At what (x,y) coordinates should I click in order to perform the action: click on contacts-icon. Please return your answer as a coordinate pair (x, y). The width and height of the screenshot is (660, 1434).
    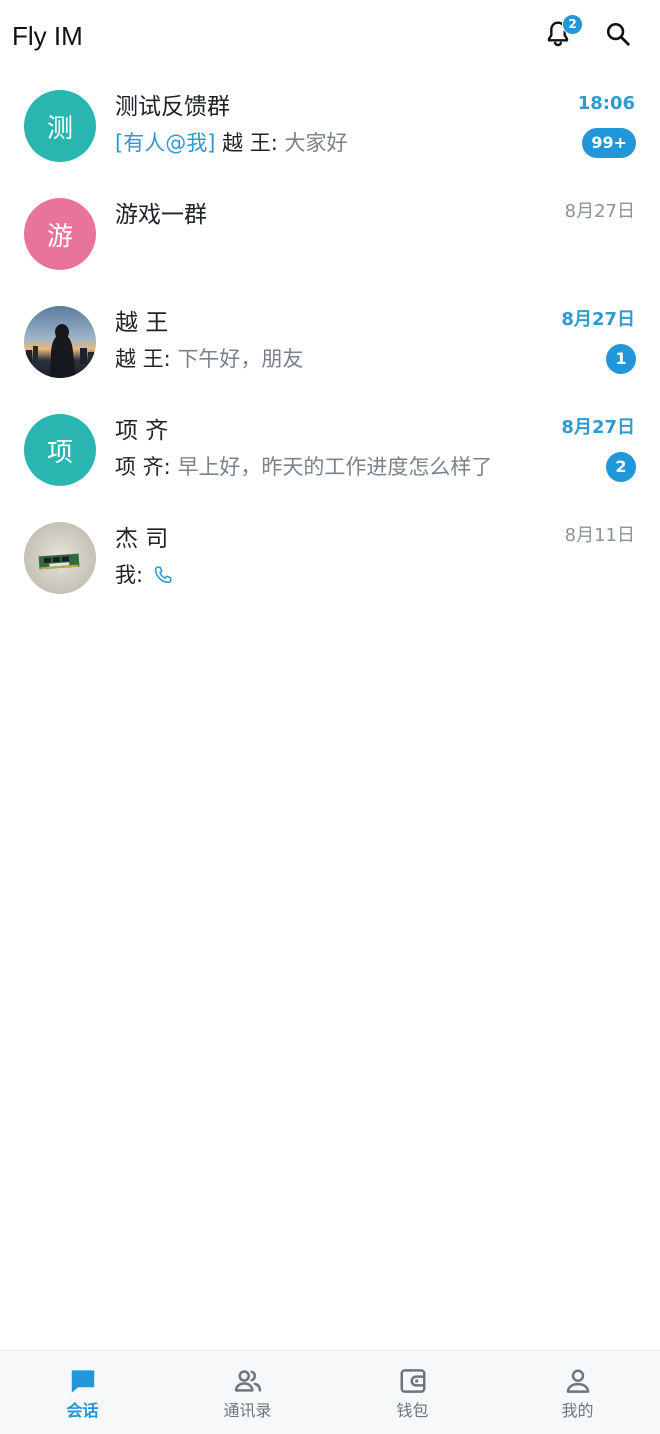
    Looking at the image, I should click on (248, 1381).